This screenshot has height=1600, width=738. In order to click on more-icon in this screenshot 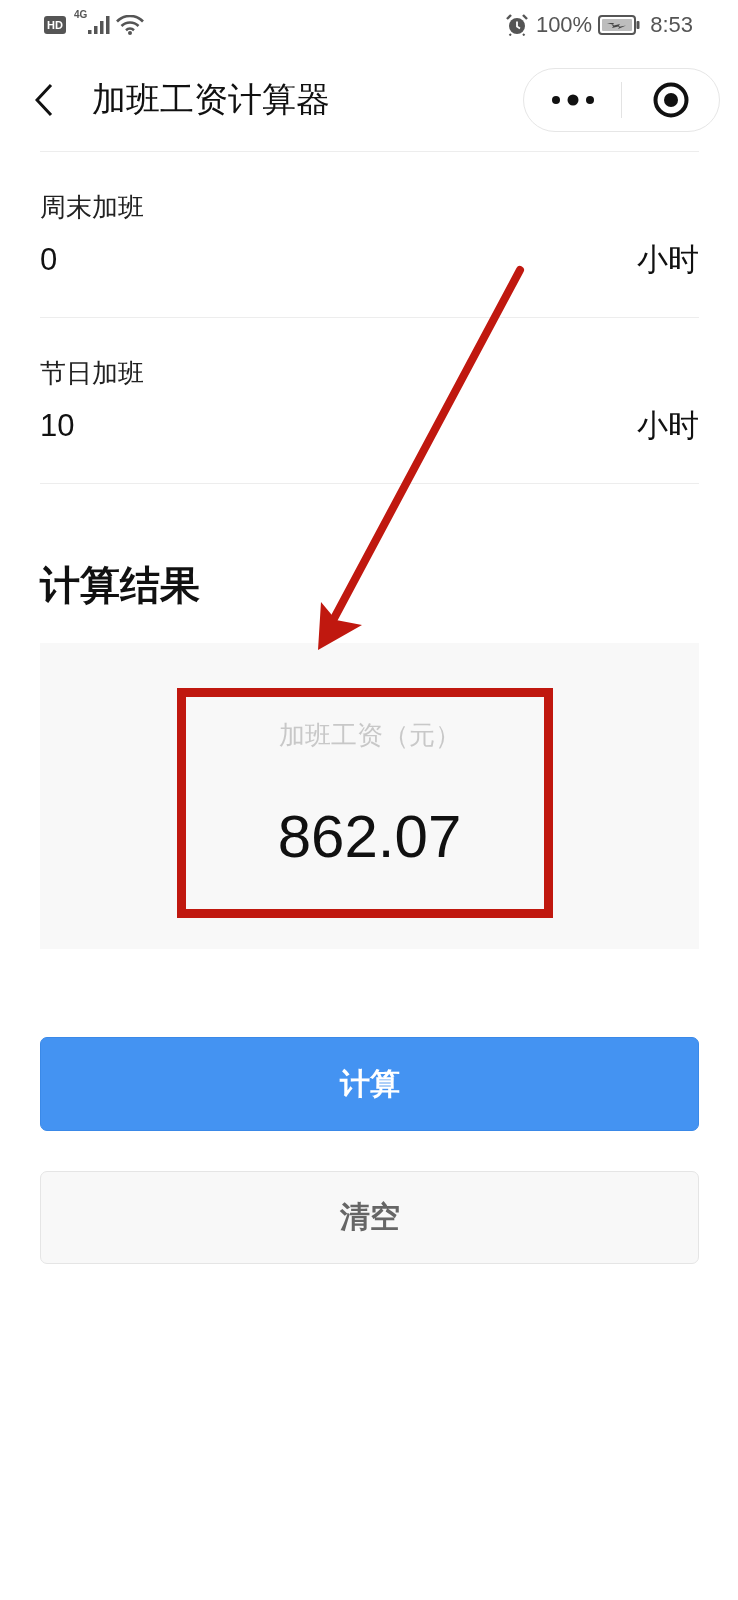, I will do `click(572, 100)`.